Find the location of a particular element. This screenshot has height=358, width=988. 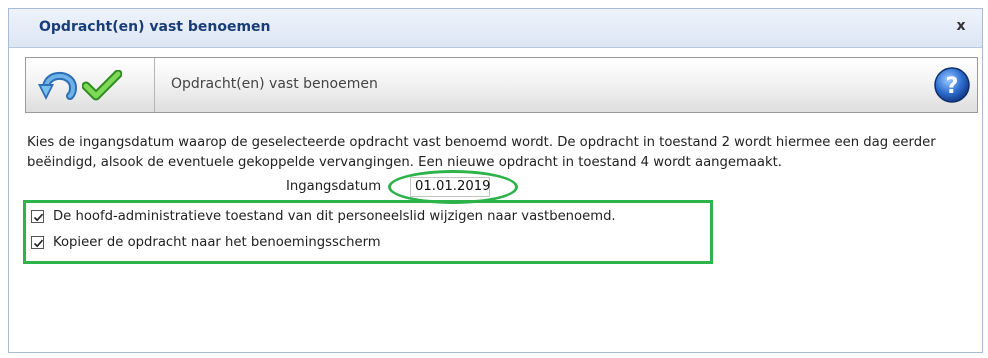

date-label: Ingangsdatum is located at coordinates (334, 186).